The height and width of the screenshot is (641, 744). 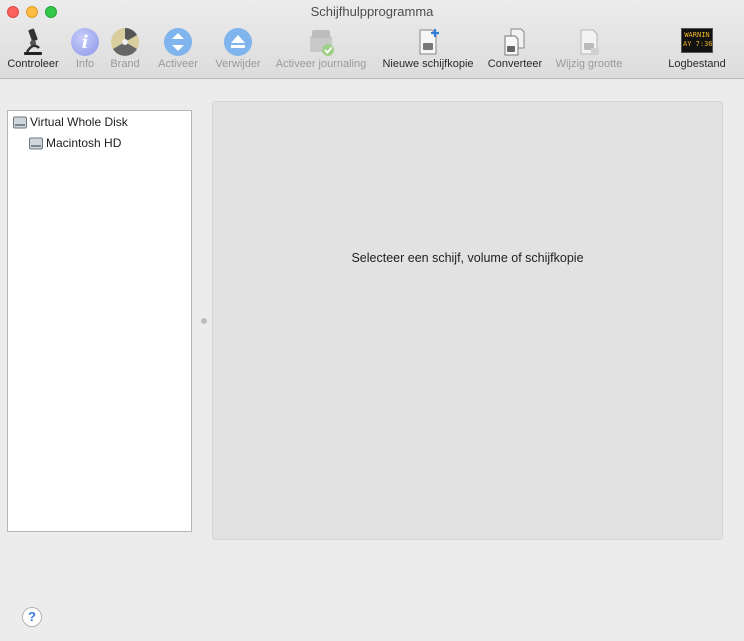 I want to click on toolbar-converteer-label: Converteer, so click(x=515, y=64).